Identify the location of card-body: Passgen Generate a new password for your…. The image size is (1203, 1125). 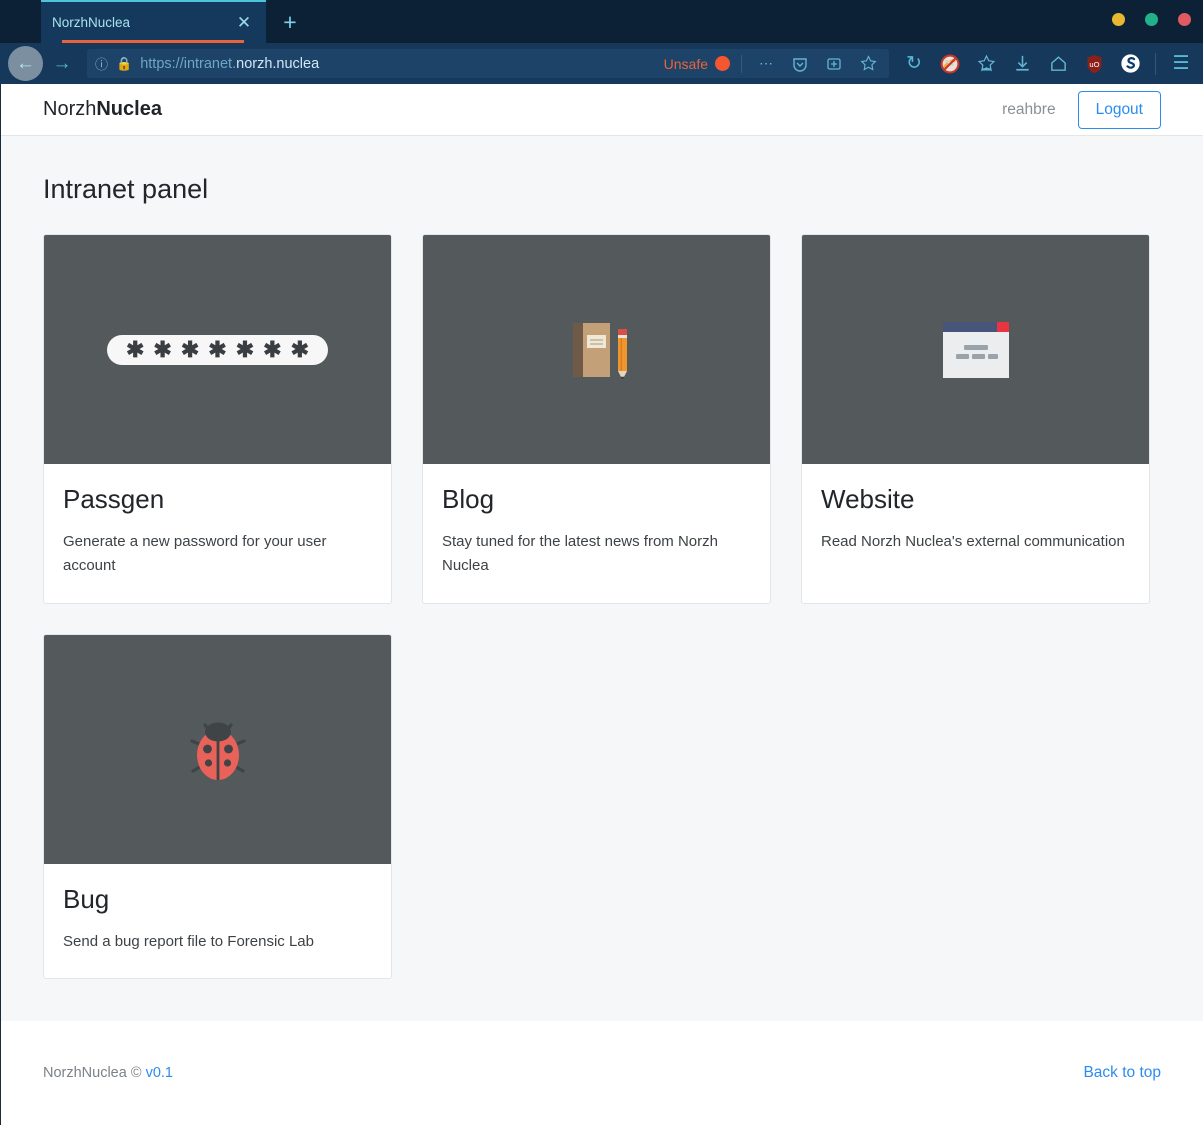
(217, 533).